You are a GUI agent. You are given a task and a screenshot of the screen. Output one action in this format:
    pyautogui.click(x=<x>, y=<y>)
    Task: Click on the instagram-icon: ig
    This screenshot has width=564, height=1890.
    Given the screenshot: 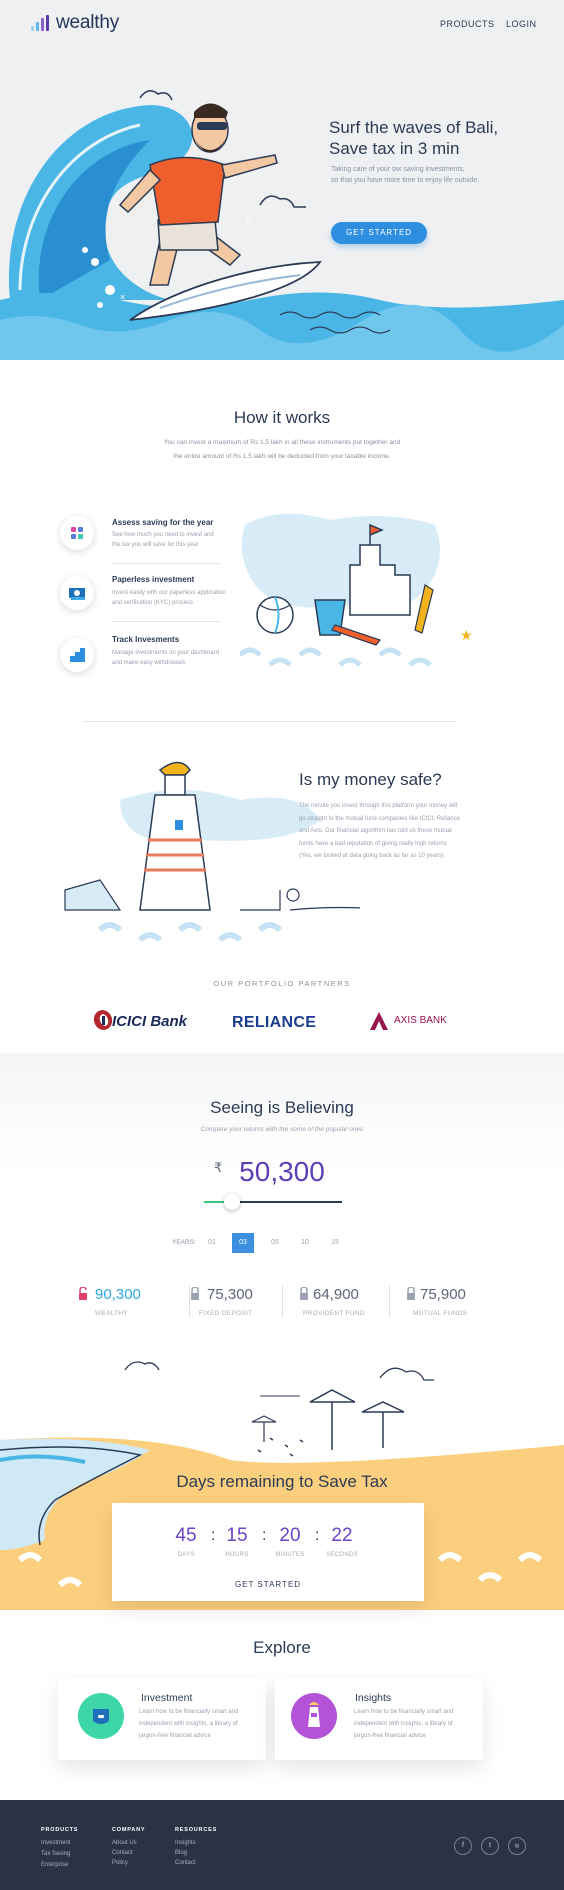 What is the action you would take?
    pyautogui.click(x=517, y=1846)
    